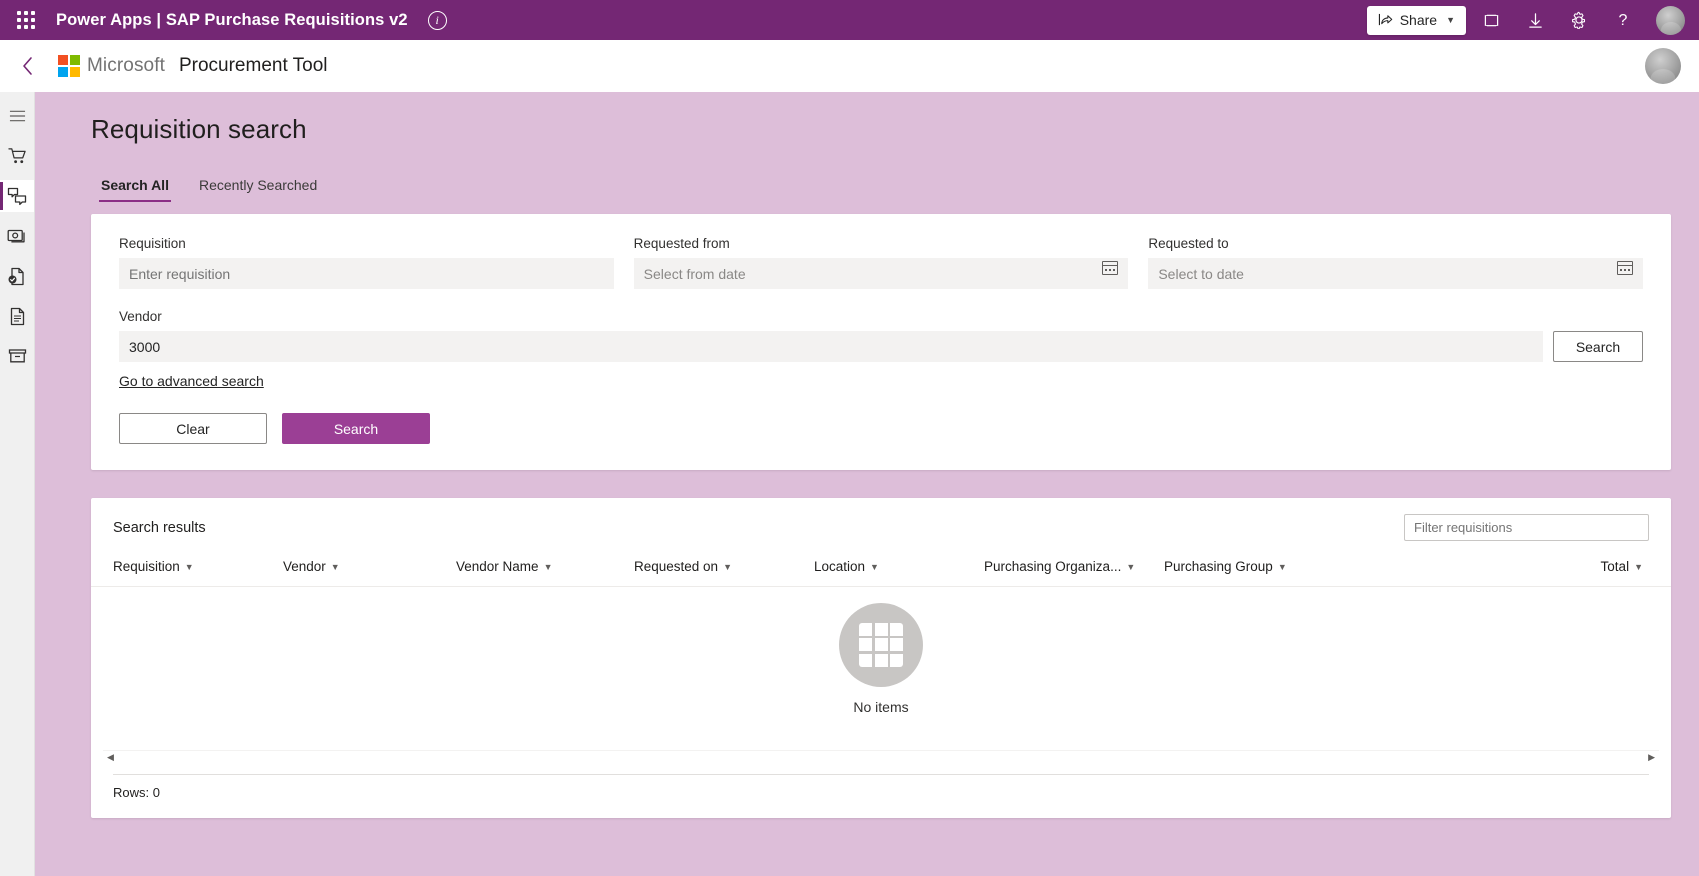  What do you see at coordinates (681, 243) in the screenshot?
I see `requested-from-label: Requested from` at bounding box center [681, 243].